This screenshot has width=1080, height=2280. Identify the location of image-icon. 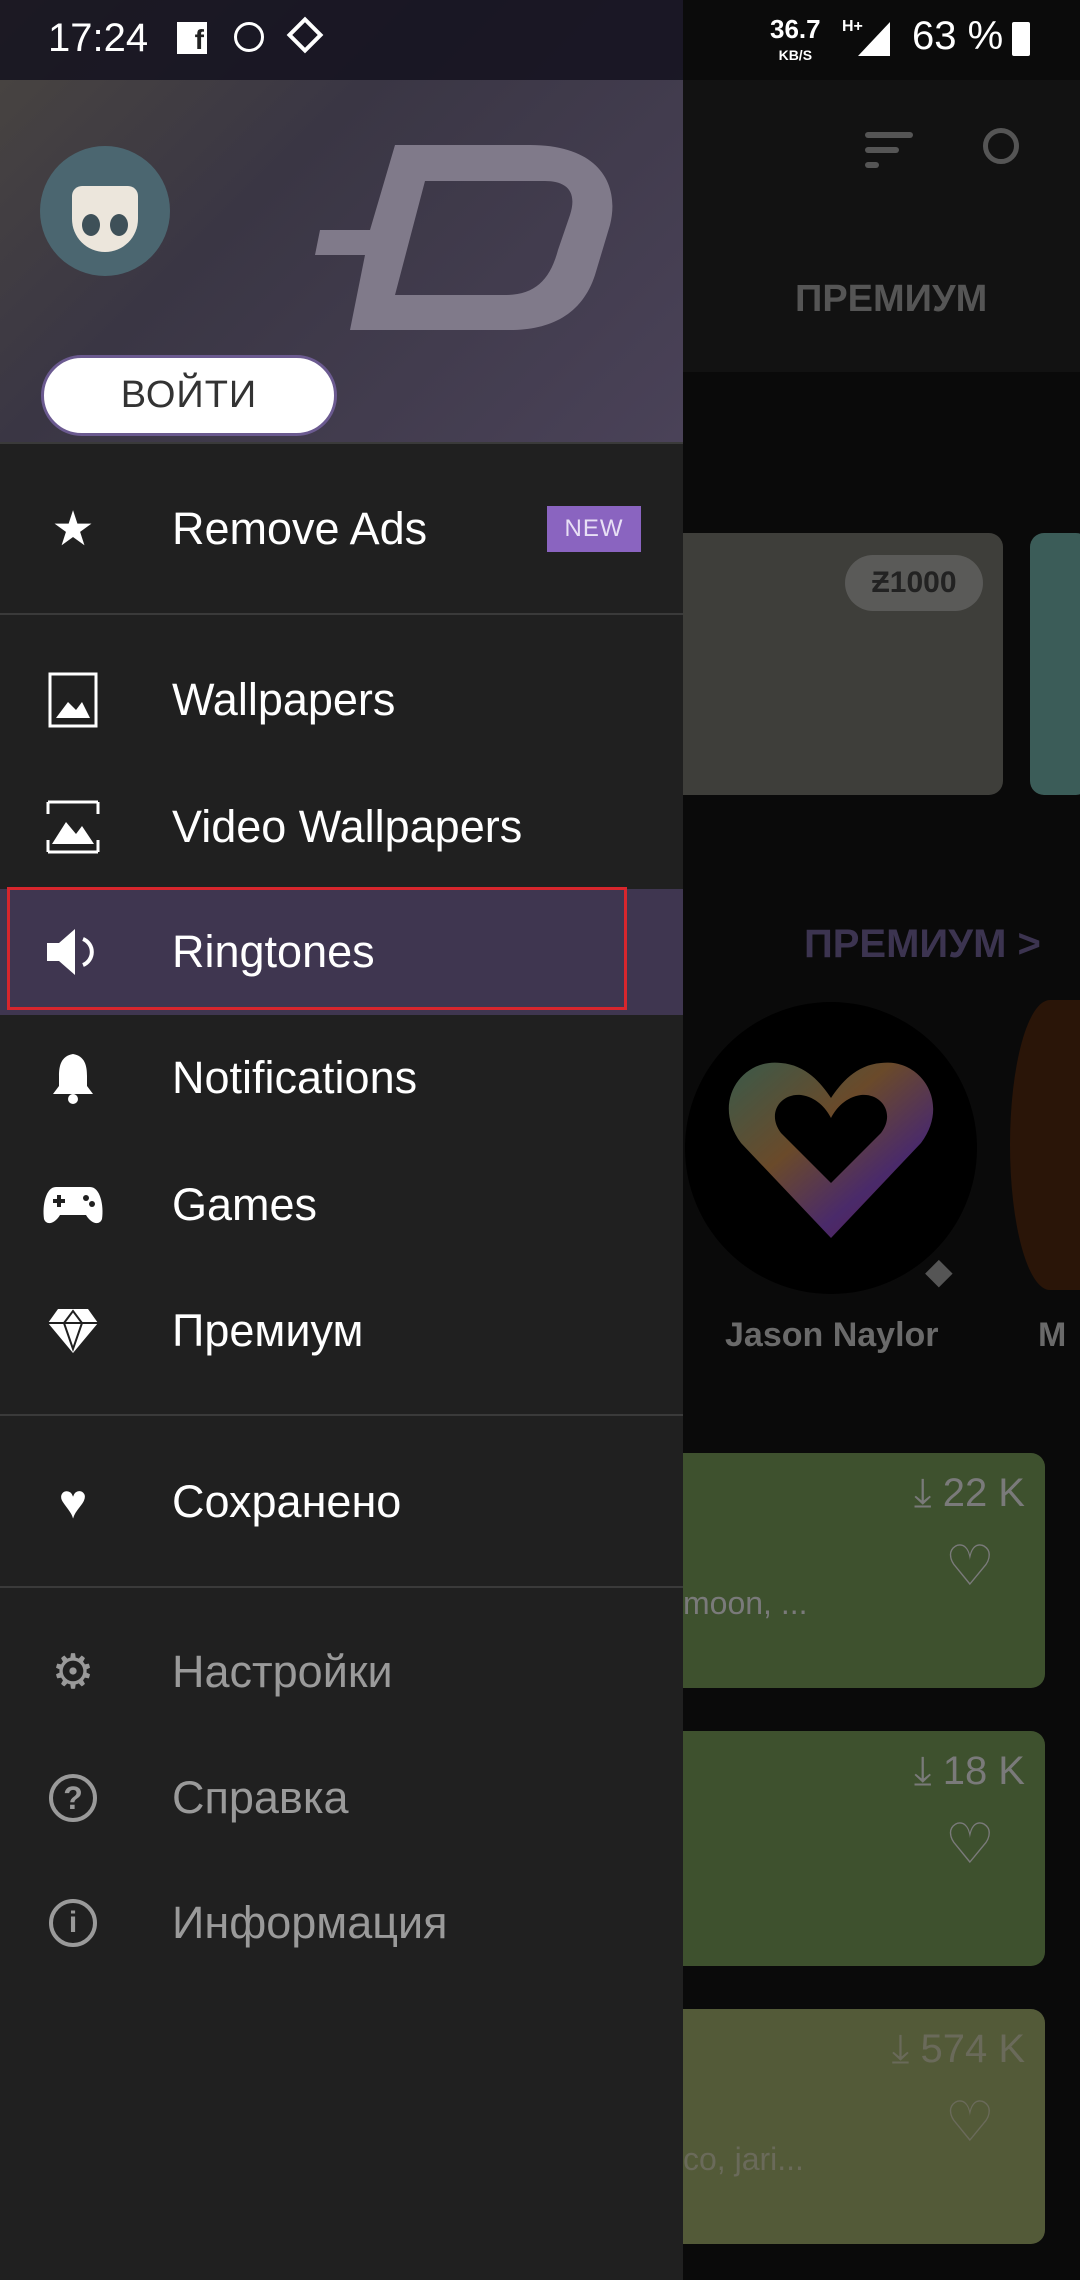
(73, 700).